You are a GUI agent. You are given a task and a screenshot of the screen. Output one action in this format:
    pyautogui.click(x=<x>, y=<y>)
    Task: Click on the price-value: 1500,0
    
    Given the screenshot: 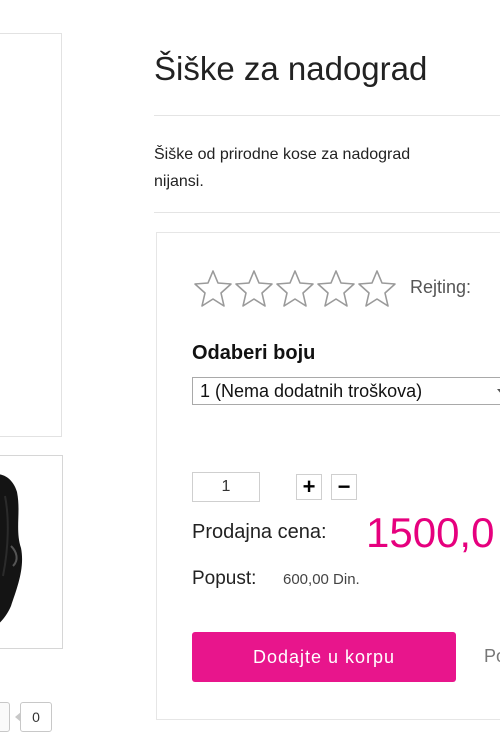 What is the action you would take?
    pyautogui.click(x=430, y=532)
    